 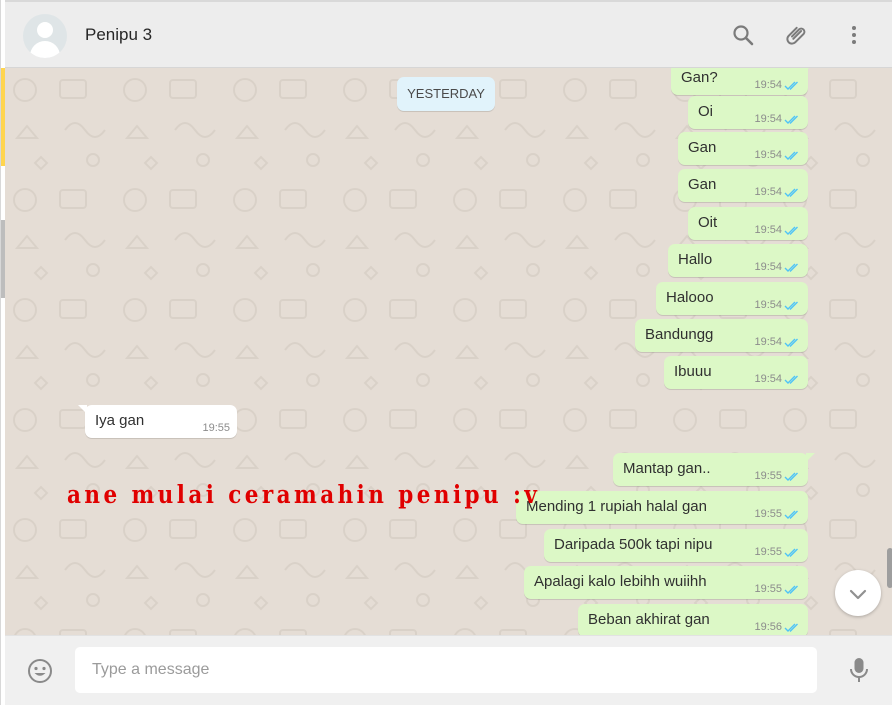 What do you see at coordinates (693, 371) in the screenshot?
I see `message-text: Ibuuu` at bounding box center [693, 371].